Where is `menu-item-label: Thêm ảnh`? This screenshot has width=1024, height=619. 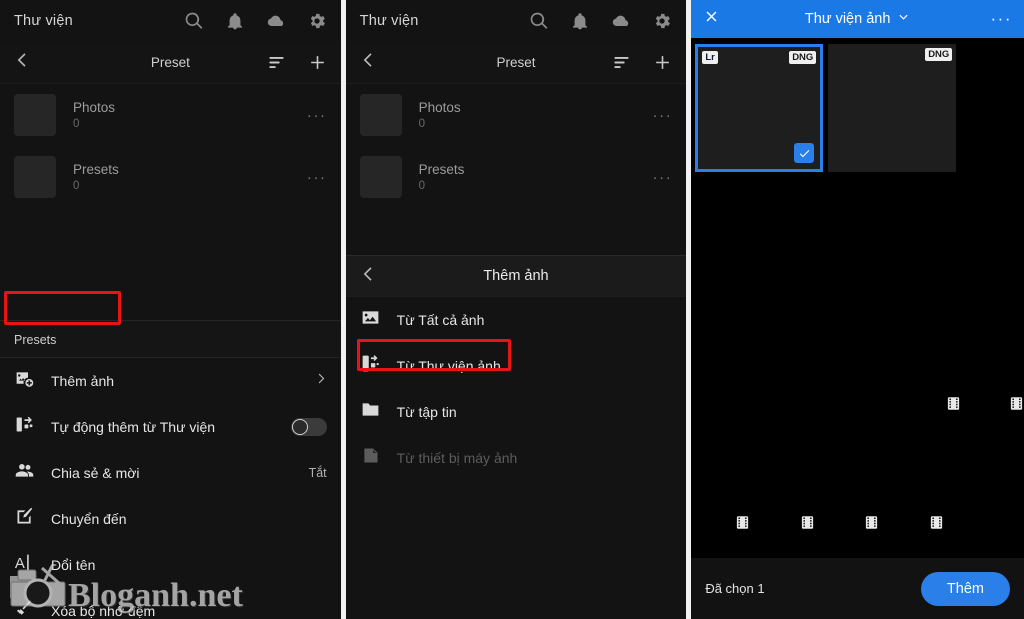
menu-item-label: Thêm ảnh is located at coordinates (83, 381).